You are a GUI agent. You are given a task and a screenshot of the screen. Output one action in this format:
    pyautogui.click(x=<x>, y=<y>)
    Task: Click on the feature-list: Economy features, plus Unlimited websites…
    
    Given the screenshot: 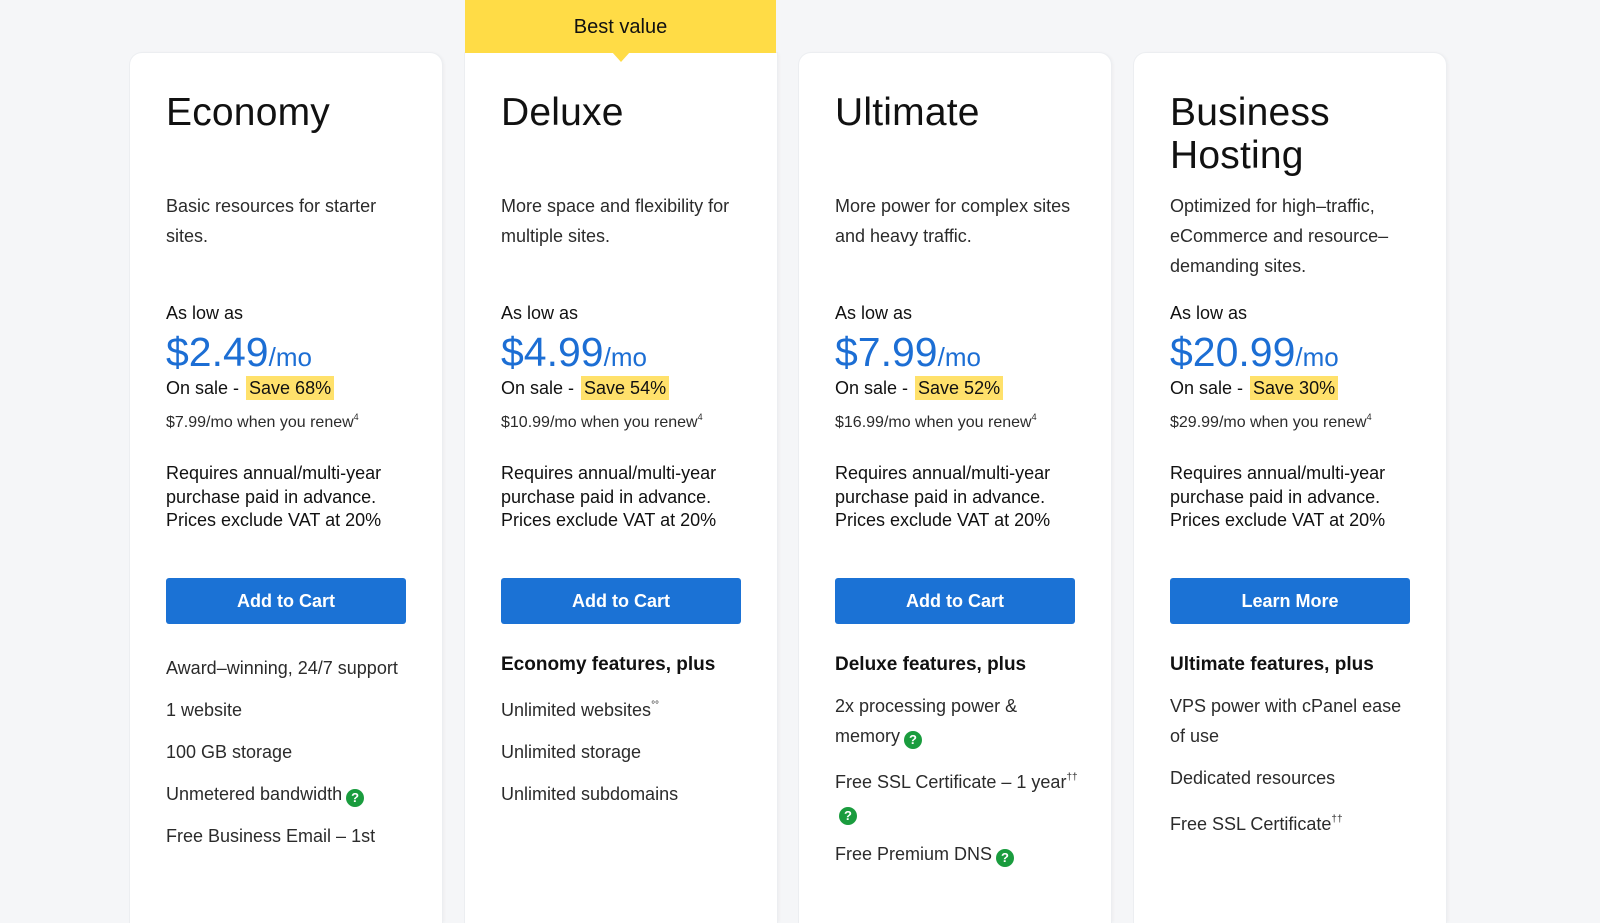 What is the action you would take?
    pyautogui.click(x=626, y=737)
    